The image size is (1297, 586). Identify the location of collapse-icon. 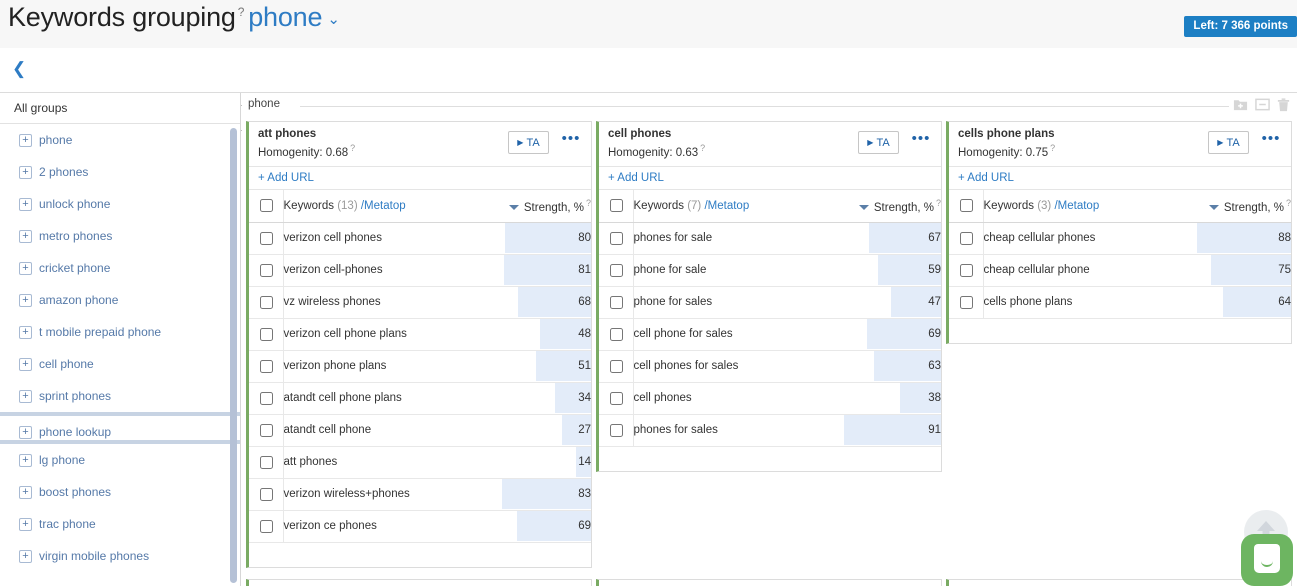
(1262, 104).